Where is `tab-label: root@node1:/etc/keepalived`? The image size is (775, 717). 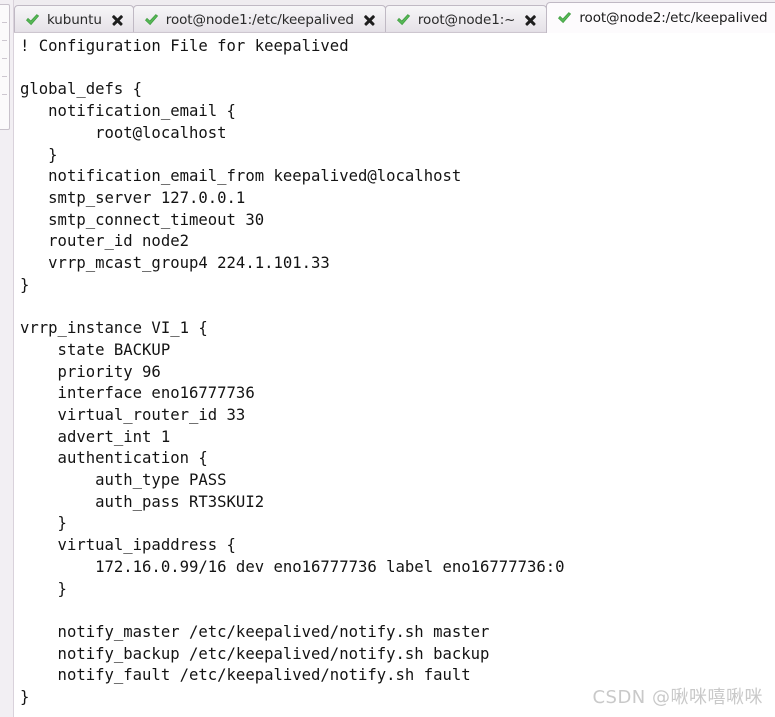 tab-label: root@node1:/etc/keepalived is located at coordinates (259, 19).